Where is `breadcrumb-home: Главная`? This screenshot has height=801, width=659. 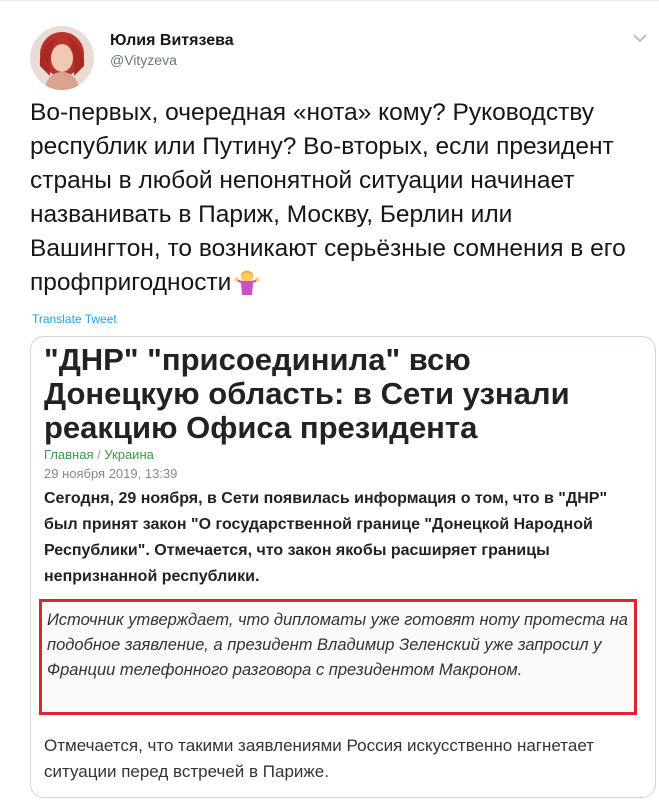 breadcrumb-home: Главная is located at coordinates (68, 454).